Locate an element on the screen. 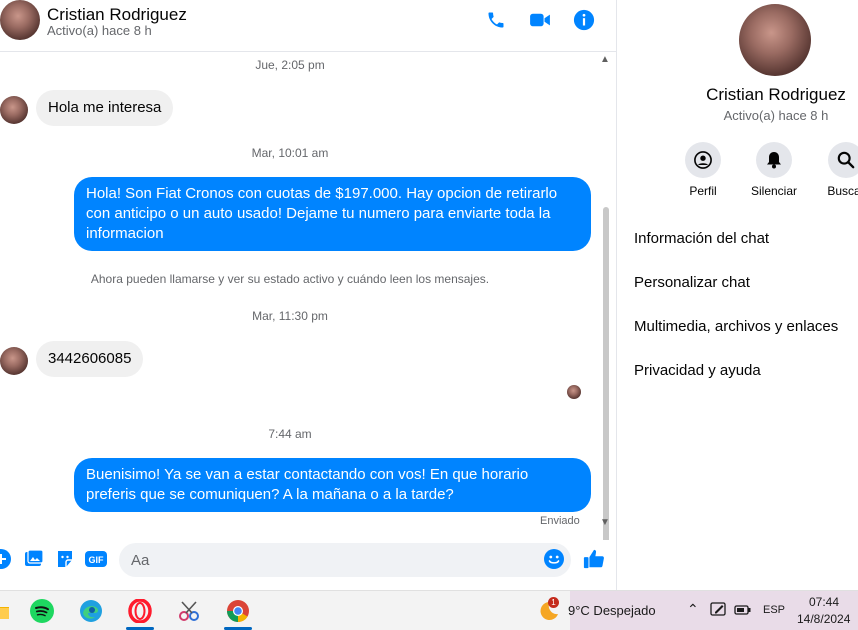  timestamp: Mar, 10:01 am is located at coordinates (290, 153).